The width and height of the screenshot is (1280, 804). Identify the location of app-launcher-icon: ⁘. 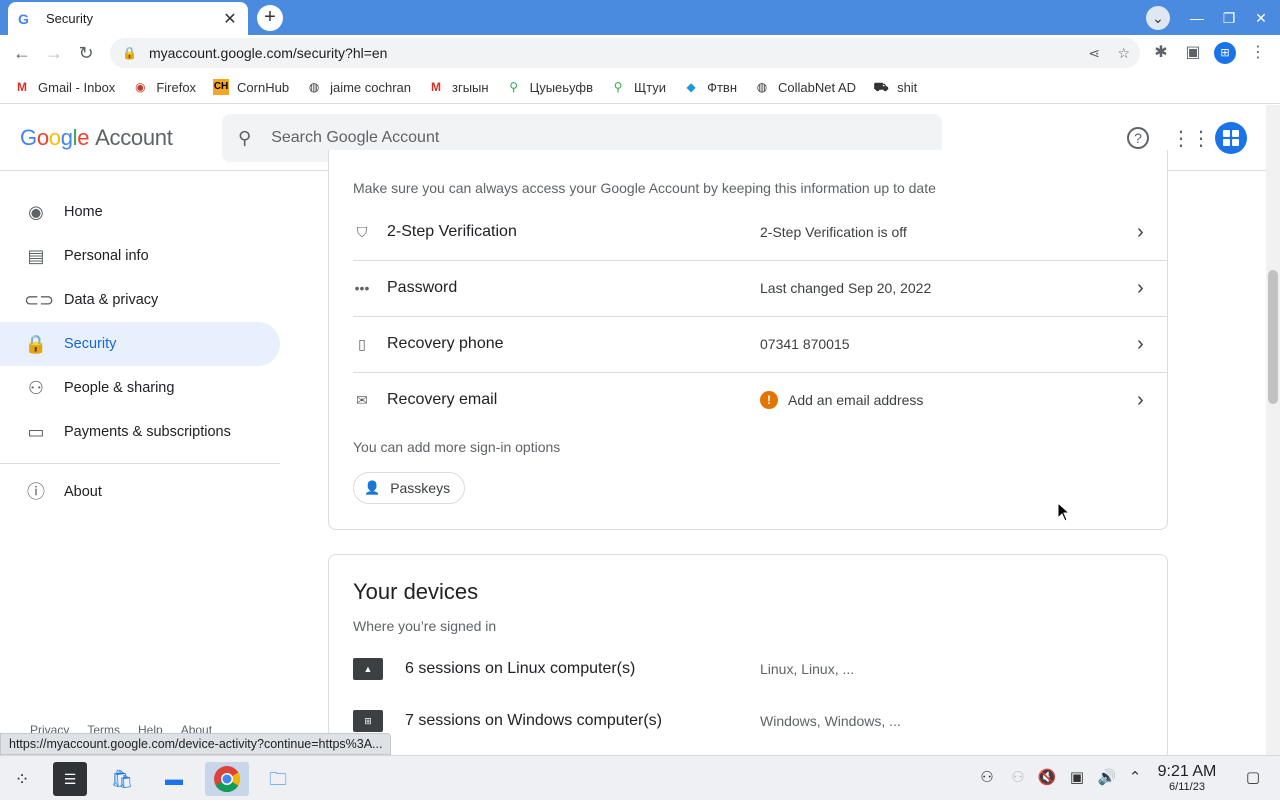
(22, 779).